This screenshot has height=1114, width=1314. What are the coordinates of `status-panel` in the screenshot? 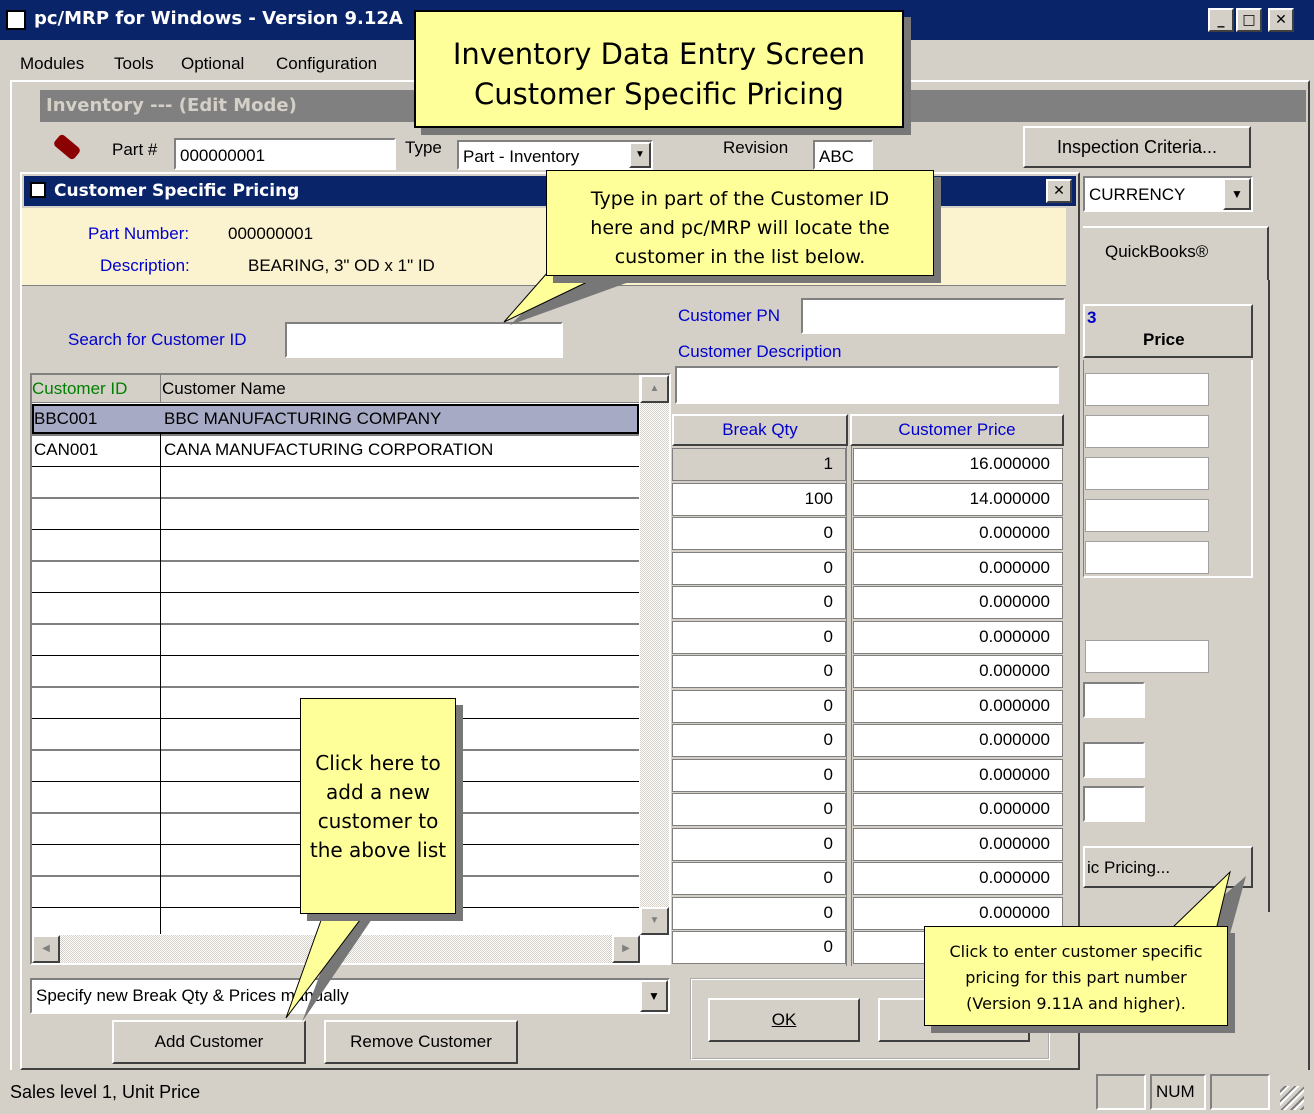 It's located at (1240, 1092).